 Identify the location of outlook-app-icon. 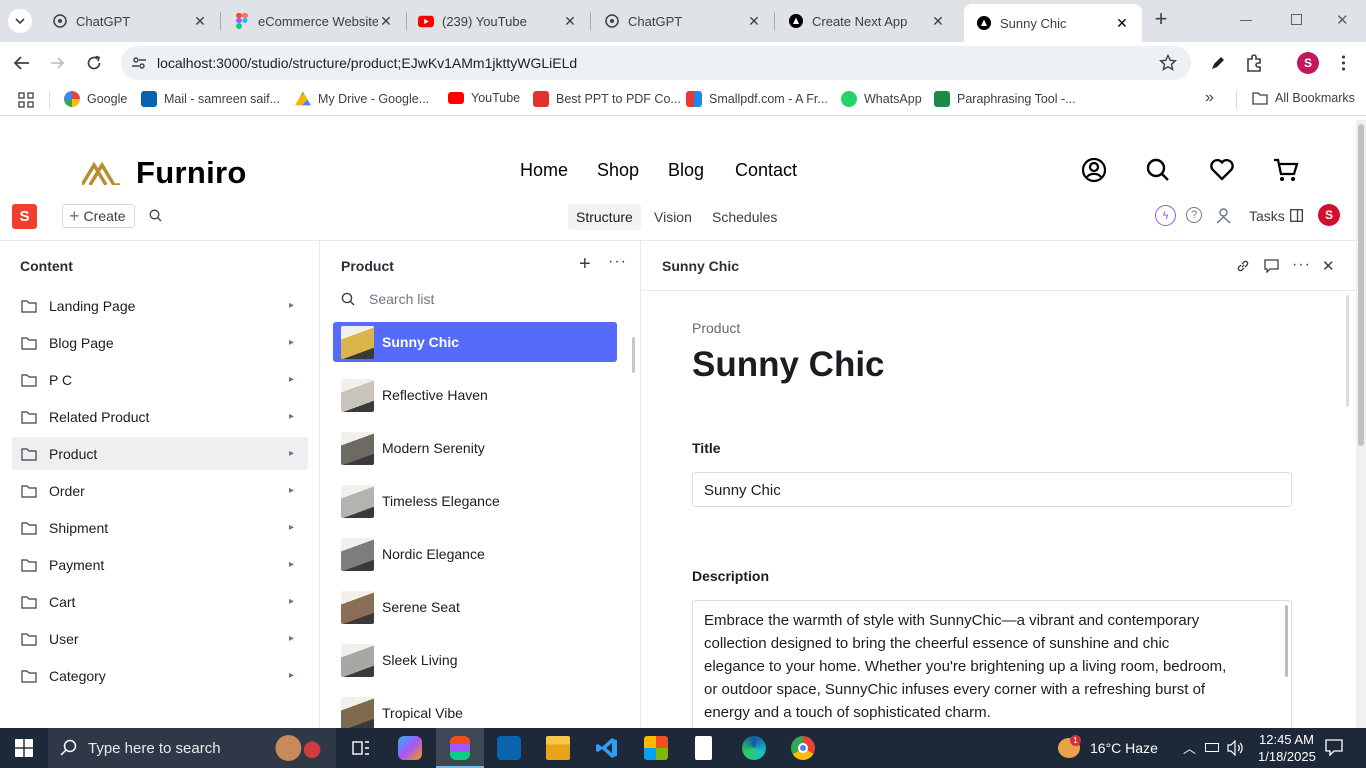
(509, 748).